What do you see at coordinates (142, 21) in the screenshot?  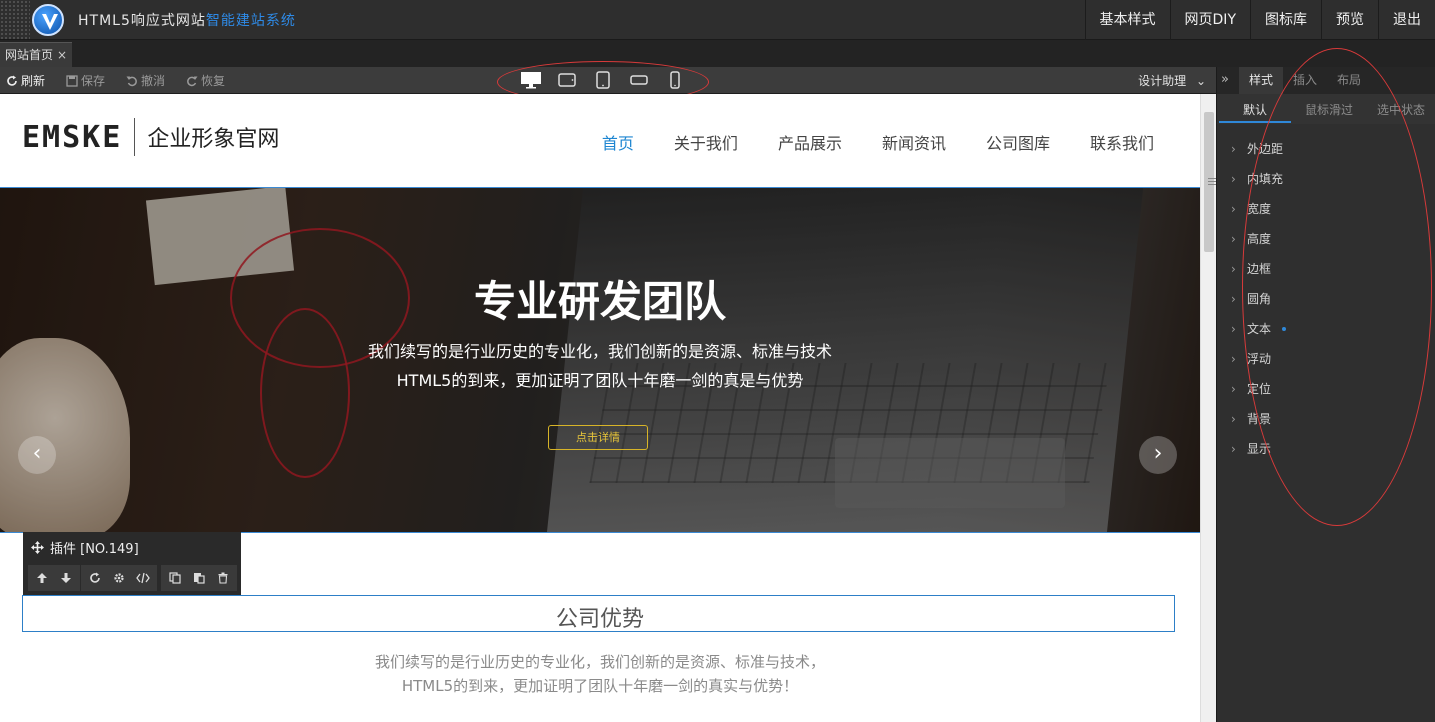 I see `app-title-main: HTML5响应式网站` at bounding box center [142, 21].